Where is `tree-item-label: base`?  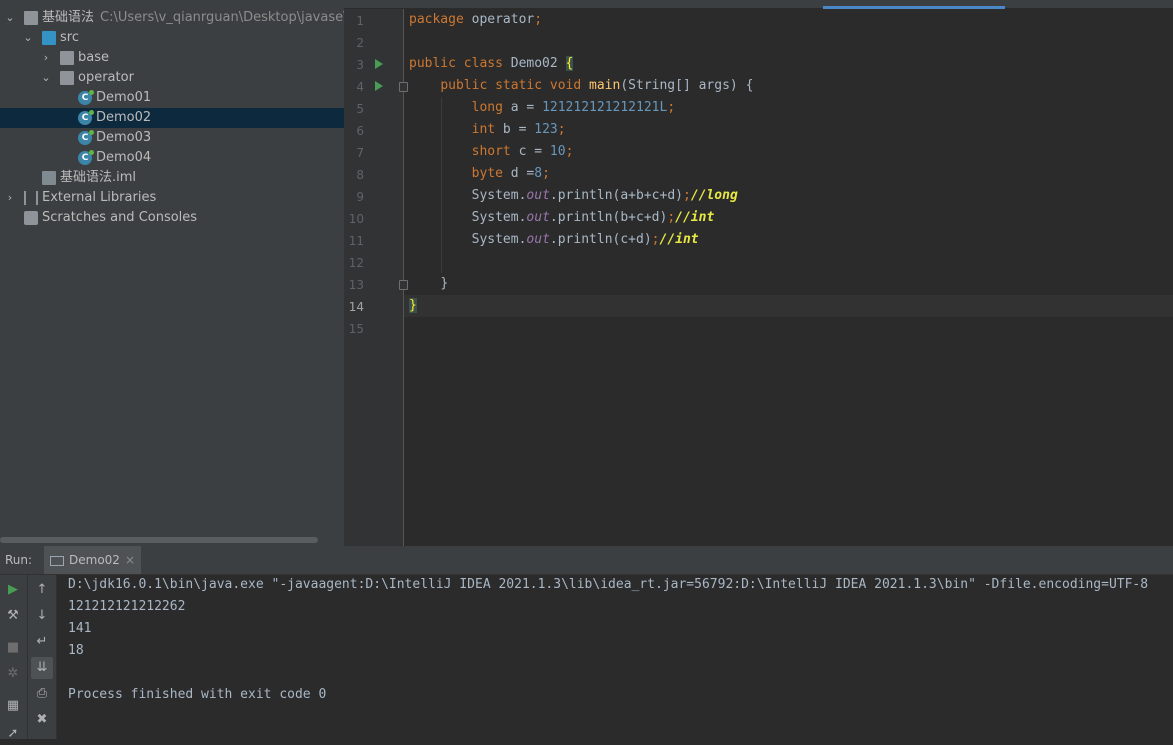 tree-item-label: base is located at coordinates (93, 57).